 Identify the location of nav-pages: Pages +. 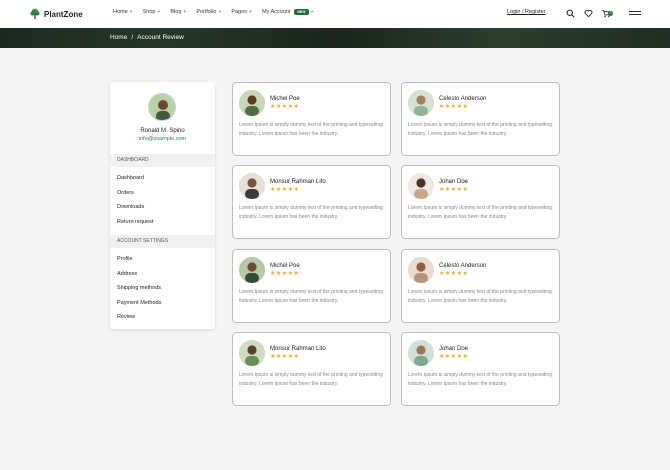
(241, 12).